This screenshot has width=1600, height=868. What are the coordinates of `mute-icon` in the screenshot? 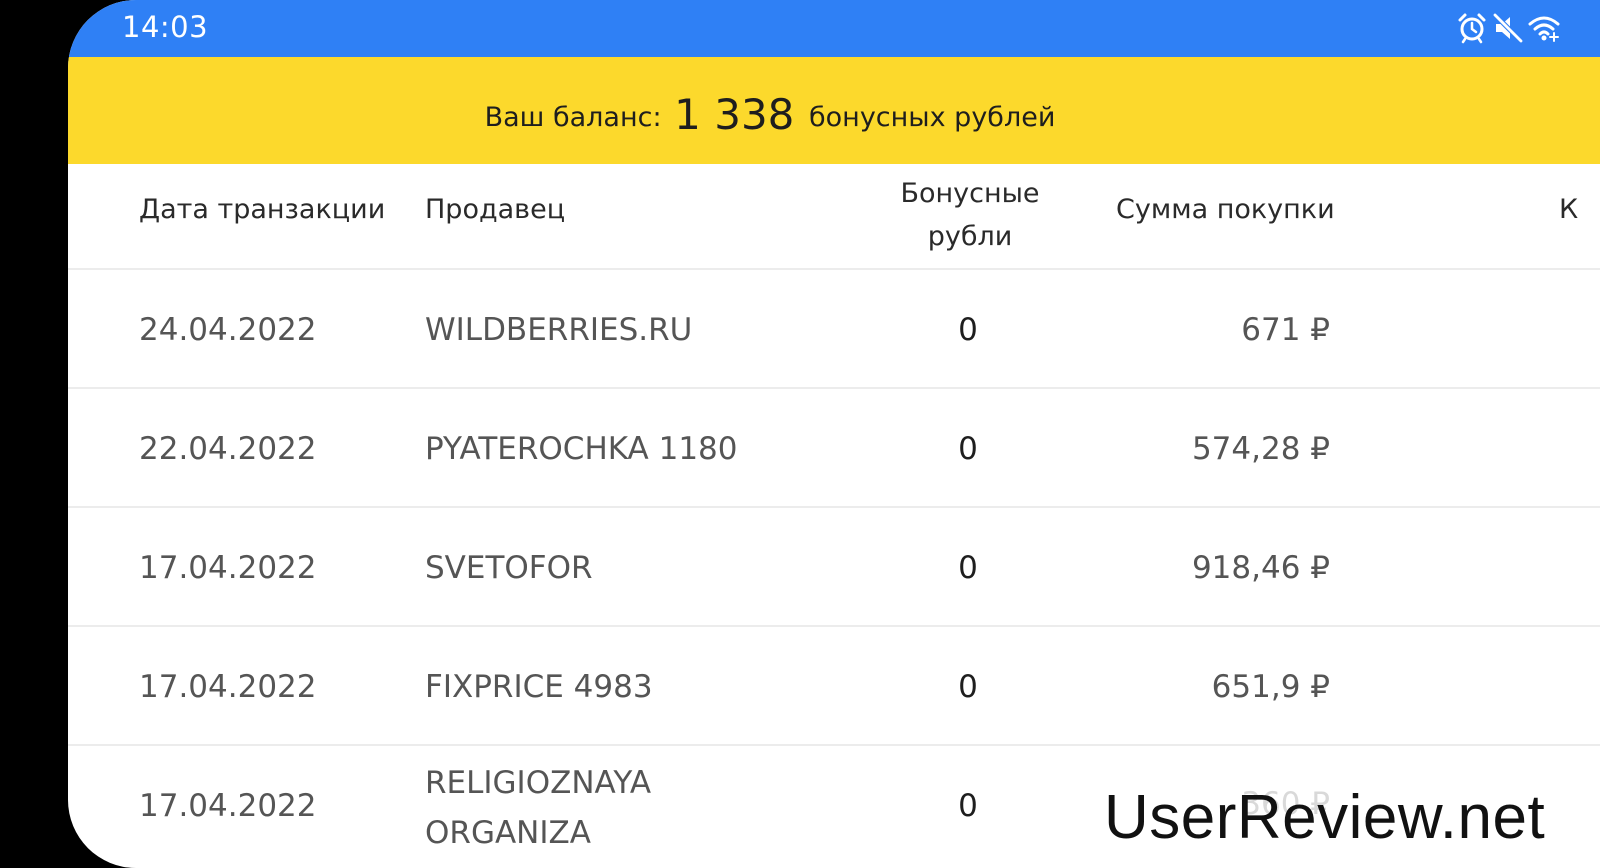 It's located at (1508, 28).